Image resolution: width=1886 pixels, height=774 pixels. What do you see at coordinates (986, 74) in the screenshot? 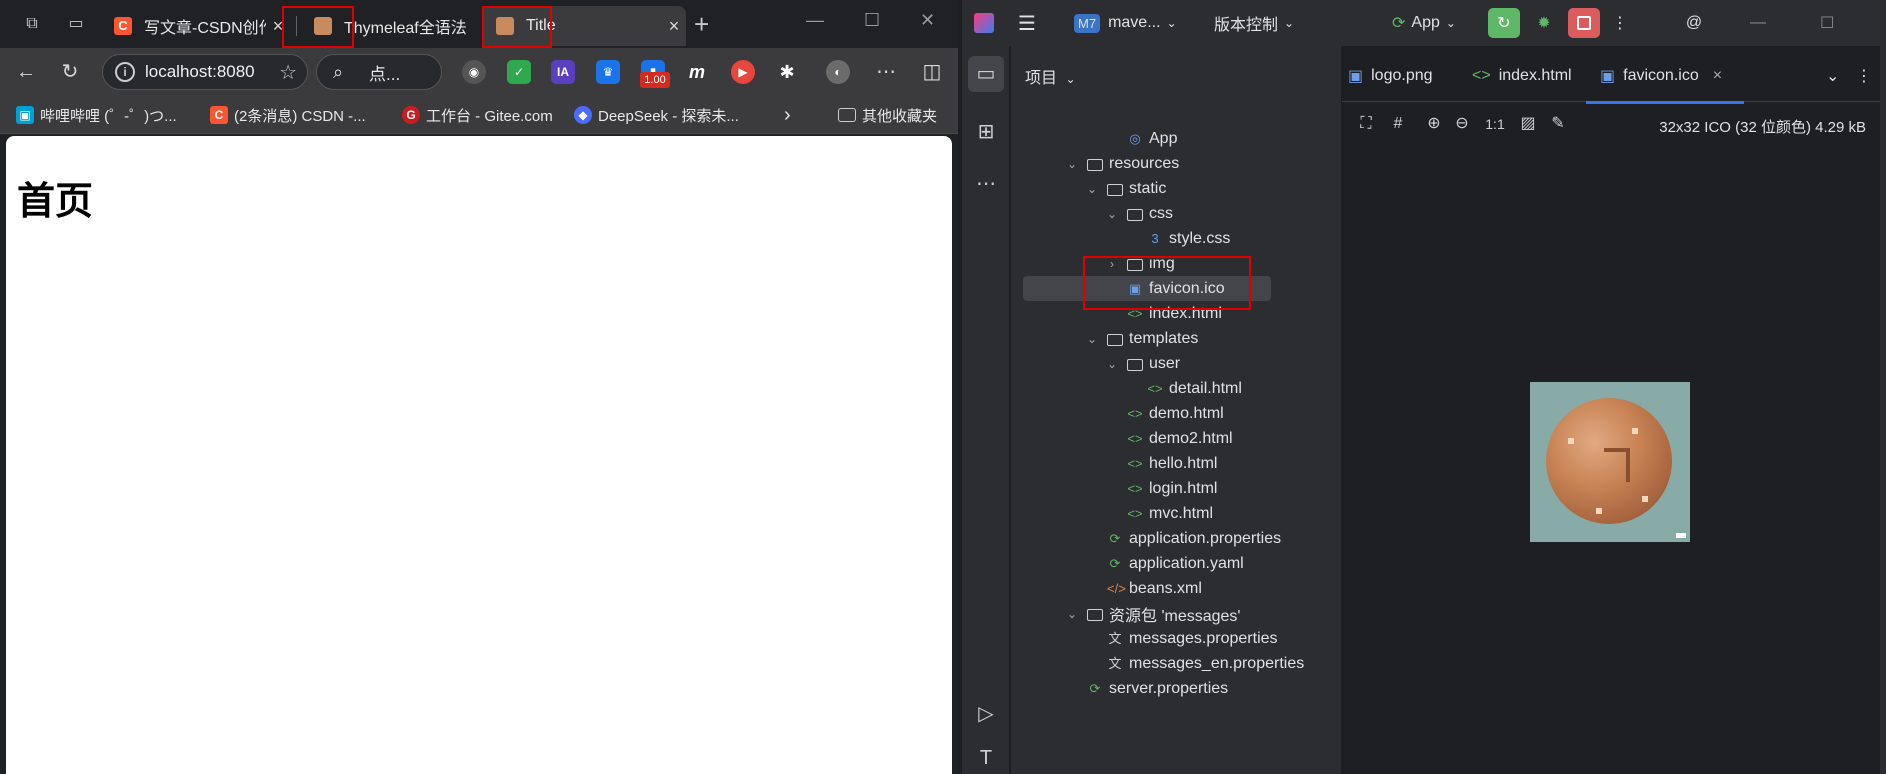
I see `project-tool-icon: ▭` at bounding box center [986, 74].